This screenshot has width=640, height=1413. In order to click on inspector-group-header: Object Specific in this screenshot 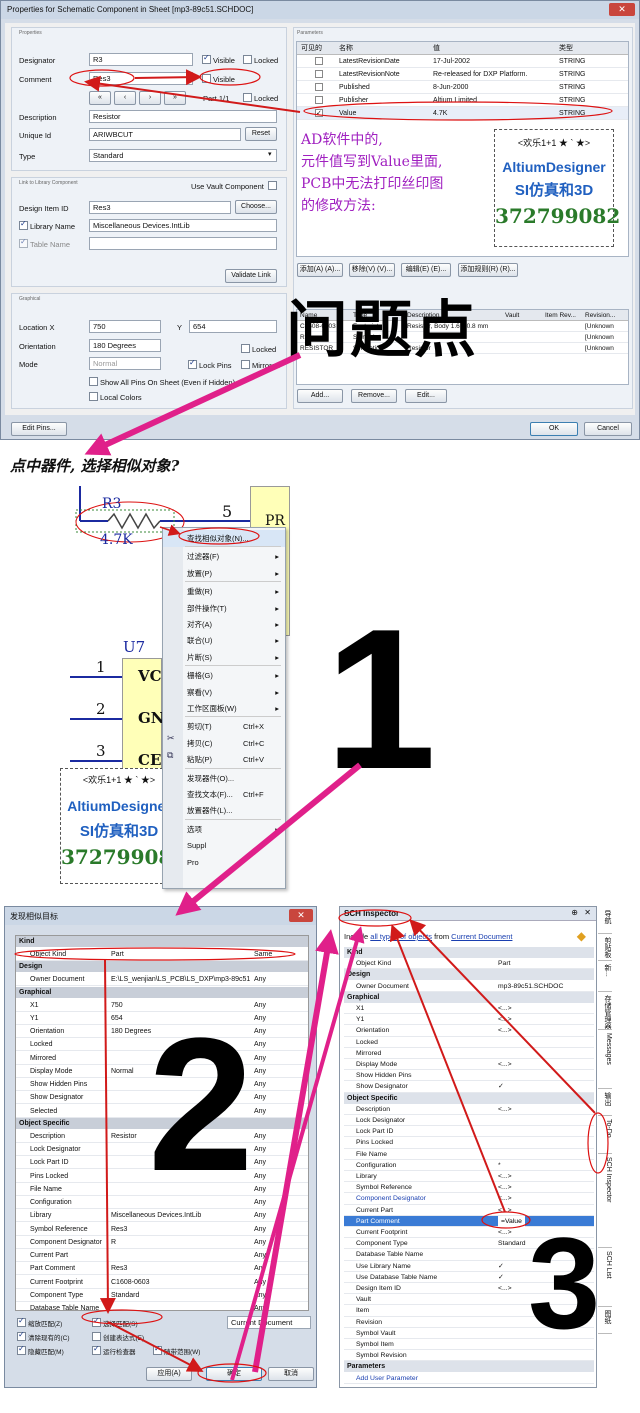, I will do `click(469, 1098)`.